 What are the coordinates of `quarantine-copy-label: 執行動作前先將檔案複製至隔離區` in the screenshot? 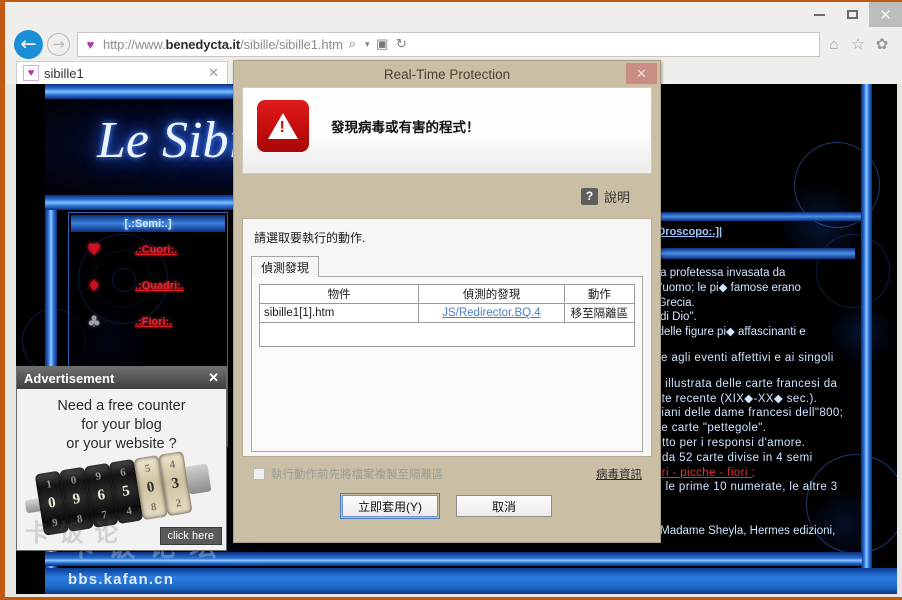 It's located at (357, 475).